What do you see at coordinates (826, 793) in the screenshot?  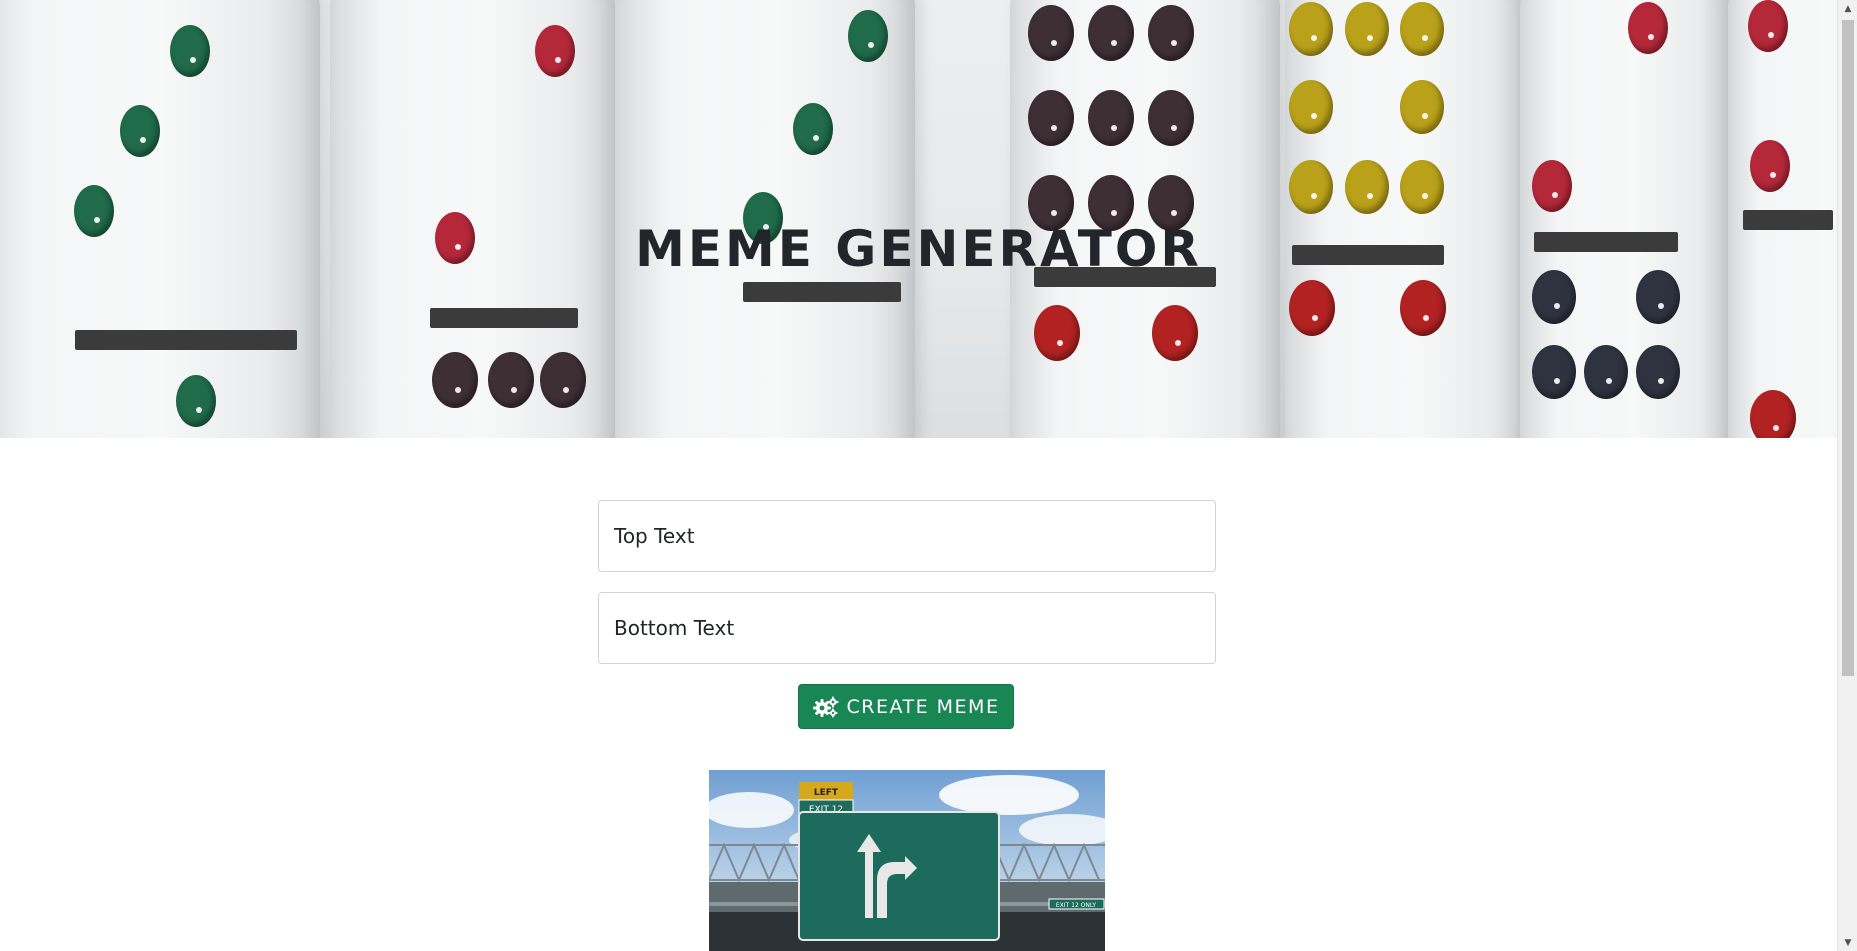 I see `sign-top-text: LEFT` at bounding box center [826, 793].